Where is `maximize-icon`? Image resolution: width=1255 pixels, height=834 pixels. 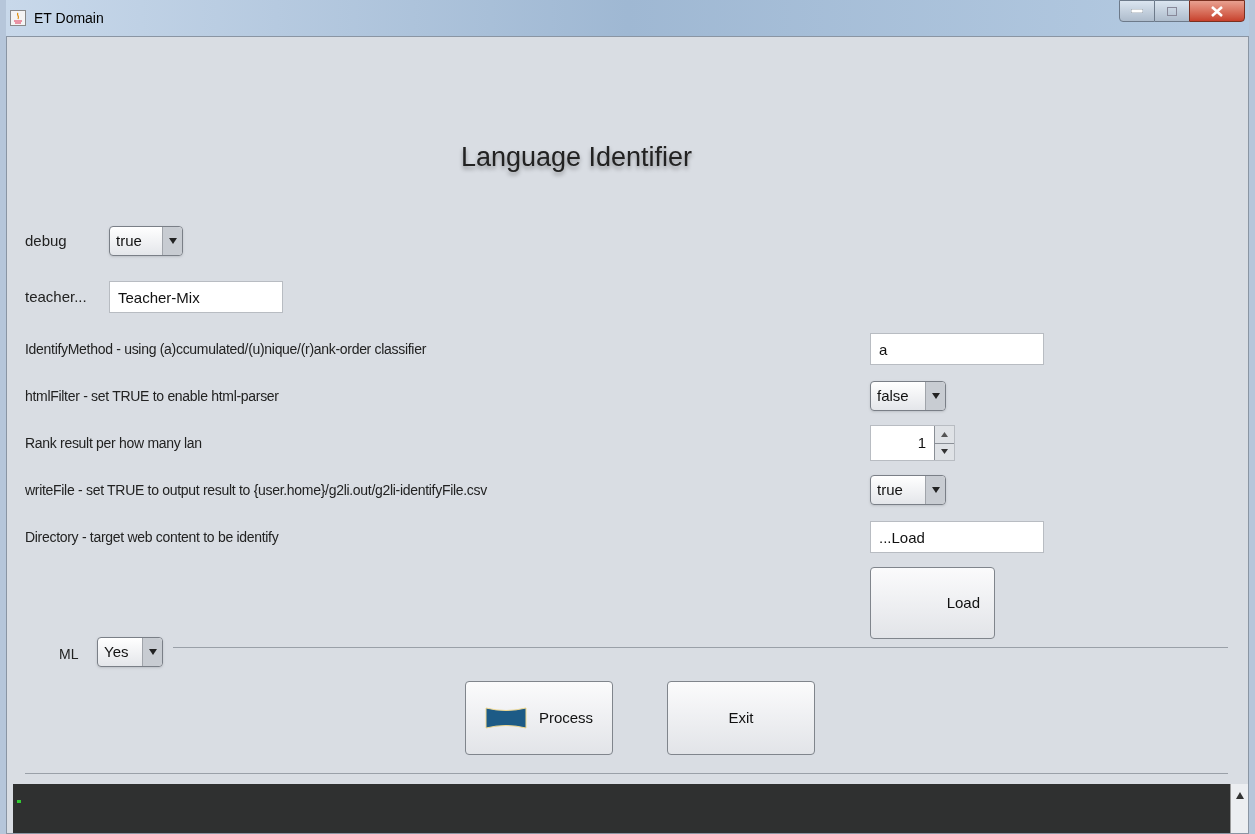 maximize-icon is located at coordinates (1172, 11).